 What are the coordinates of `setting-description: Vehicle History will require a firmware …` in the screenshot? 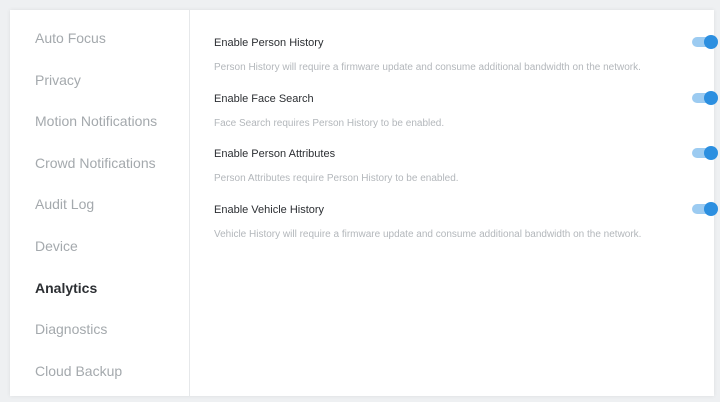 It's located at (428, 234).